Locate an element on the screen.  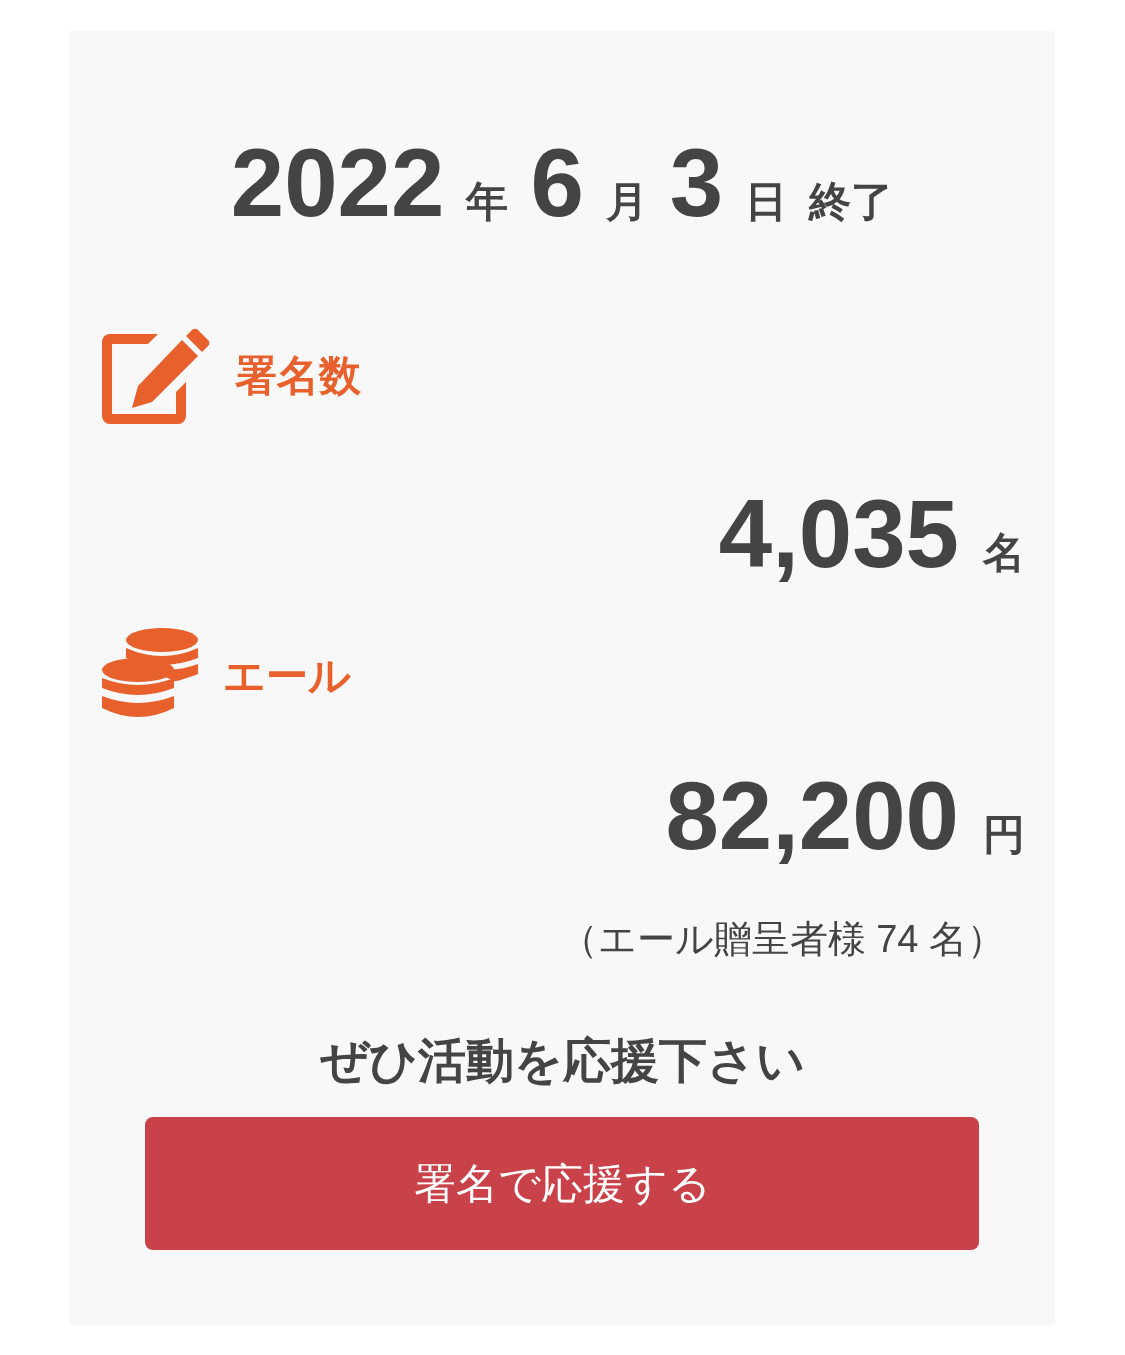
sign-support-button: 署名で応援する is located at coordinates (562, 1183).